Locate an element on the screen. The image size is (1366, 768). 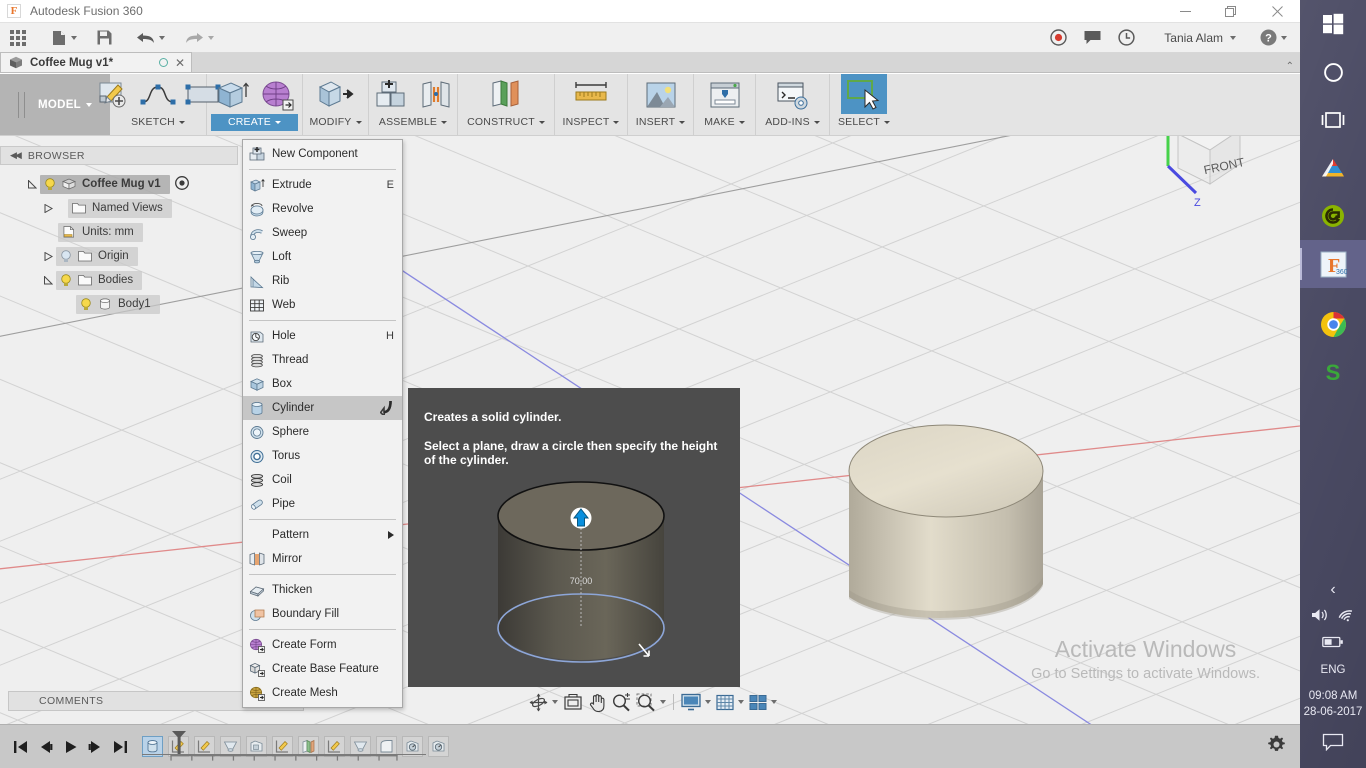
ribbon-panel-label-create: CREATE is located at coordinates (254, 122).